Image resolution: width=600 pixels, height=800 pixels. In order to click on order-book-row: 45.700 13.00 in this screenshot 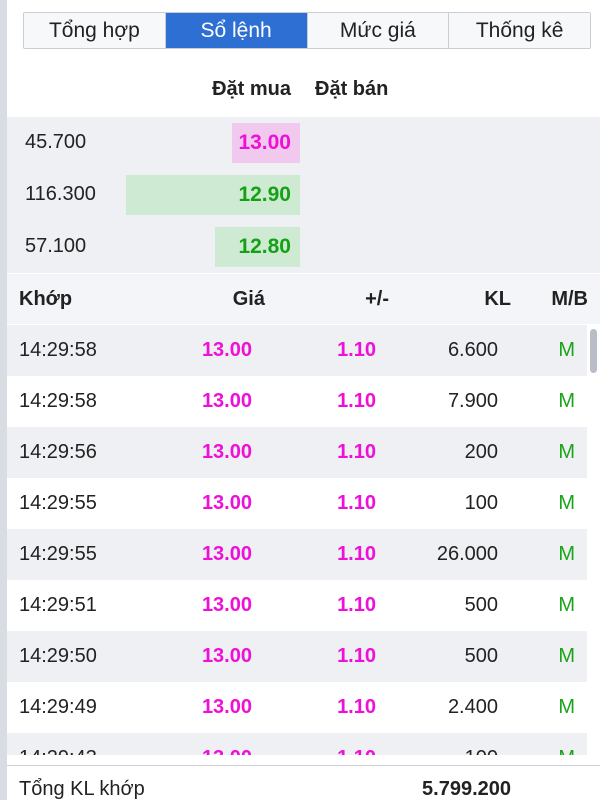, I will do `click(303, 143)`.